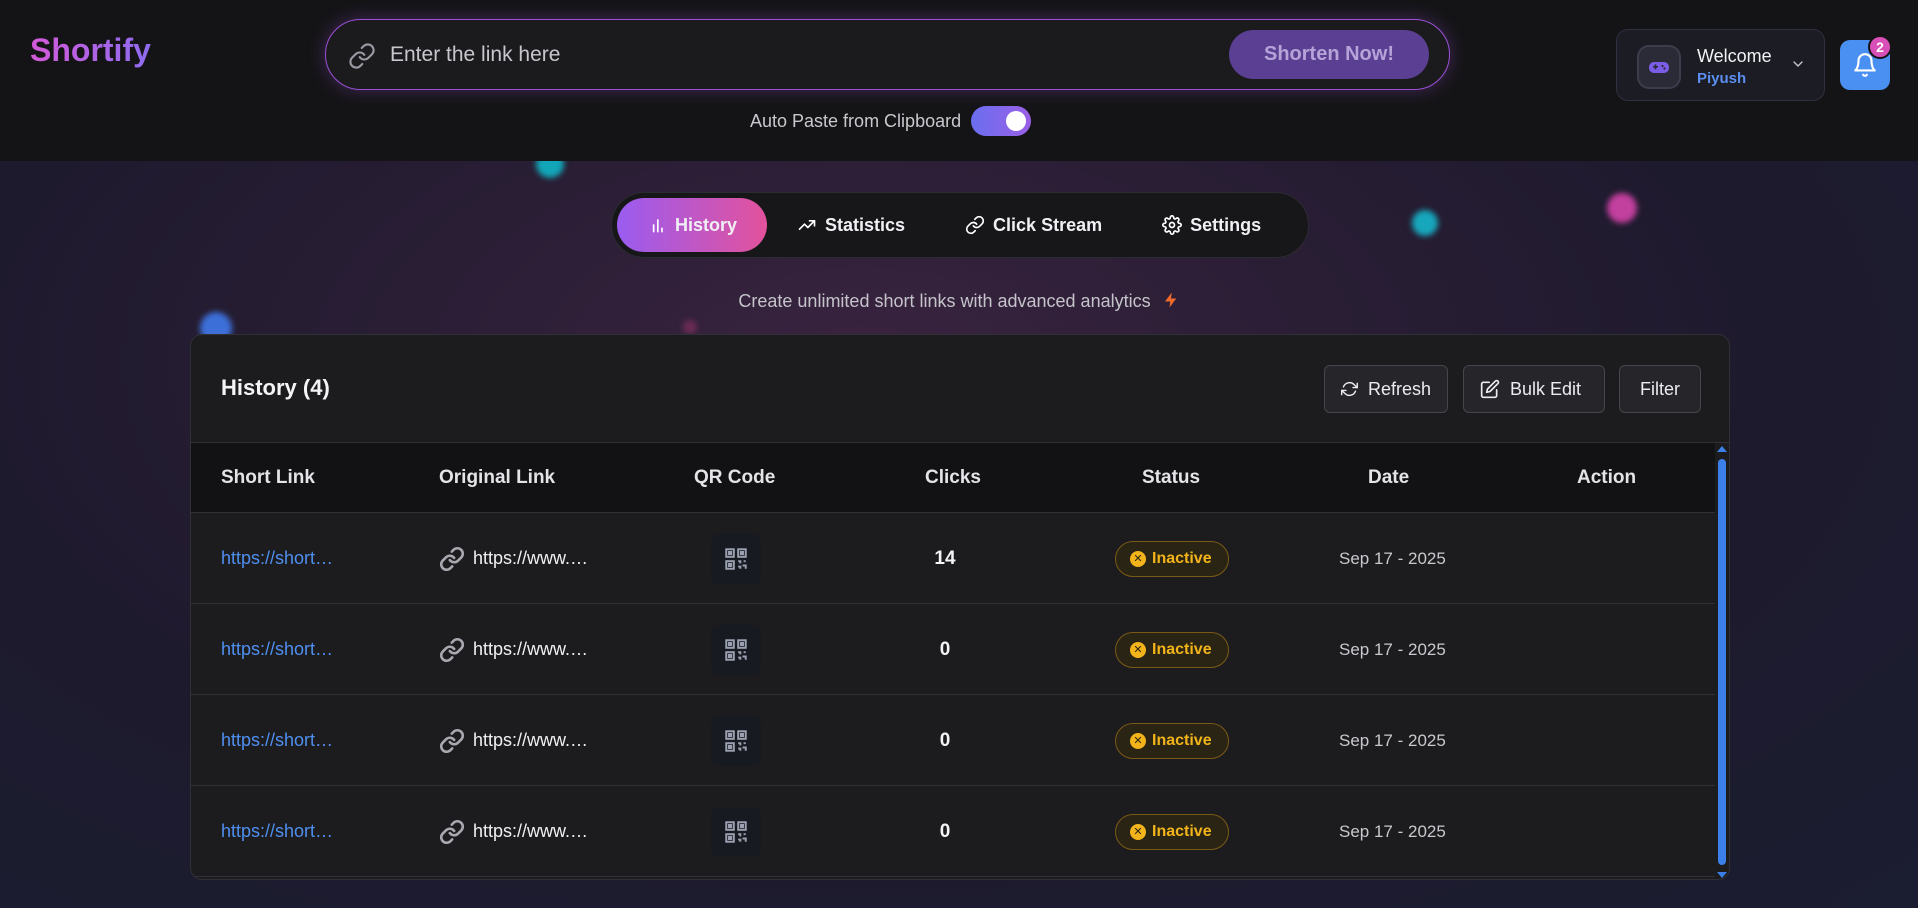 The height and width of the screenshot is (908, 1918). What do you see at coordinates (1722, 78) in the screenshot?
I see `user-name: Piyush` at bounding box center [1722, 78].